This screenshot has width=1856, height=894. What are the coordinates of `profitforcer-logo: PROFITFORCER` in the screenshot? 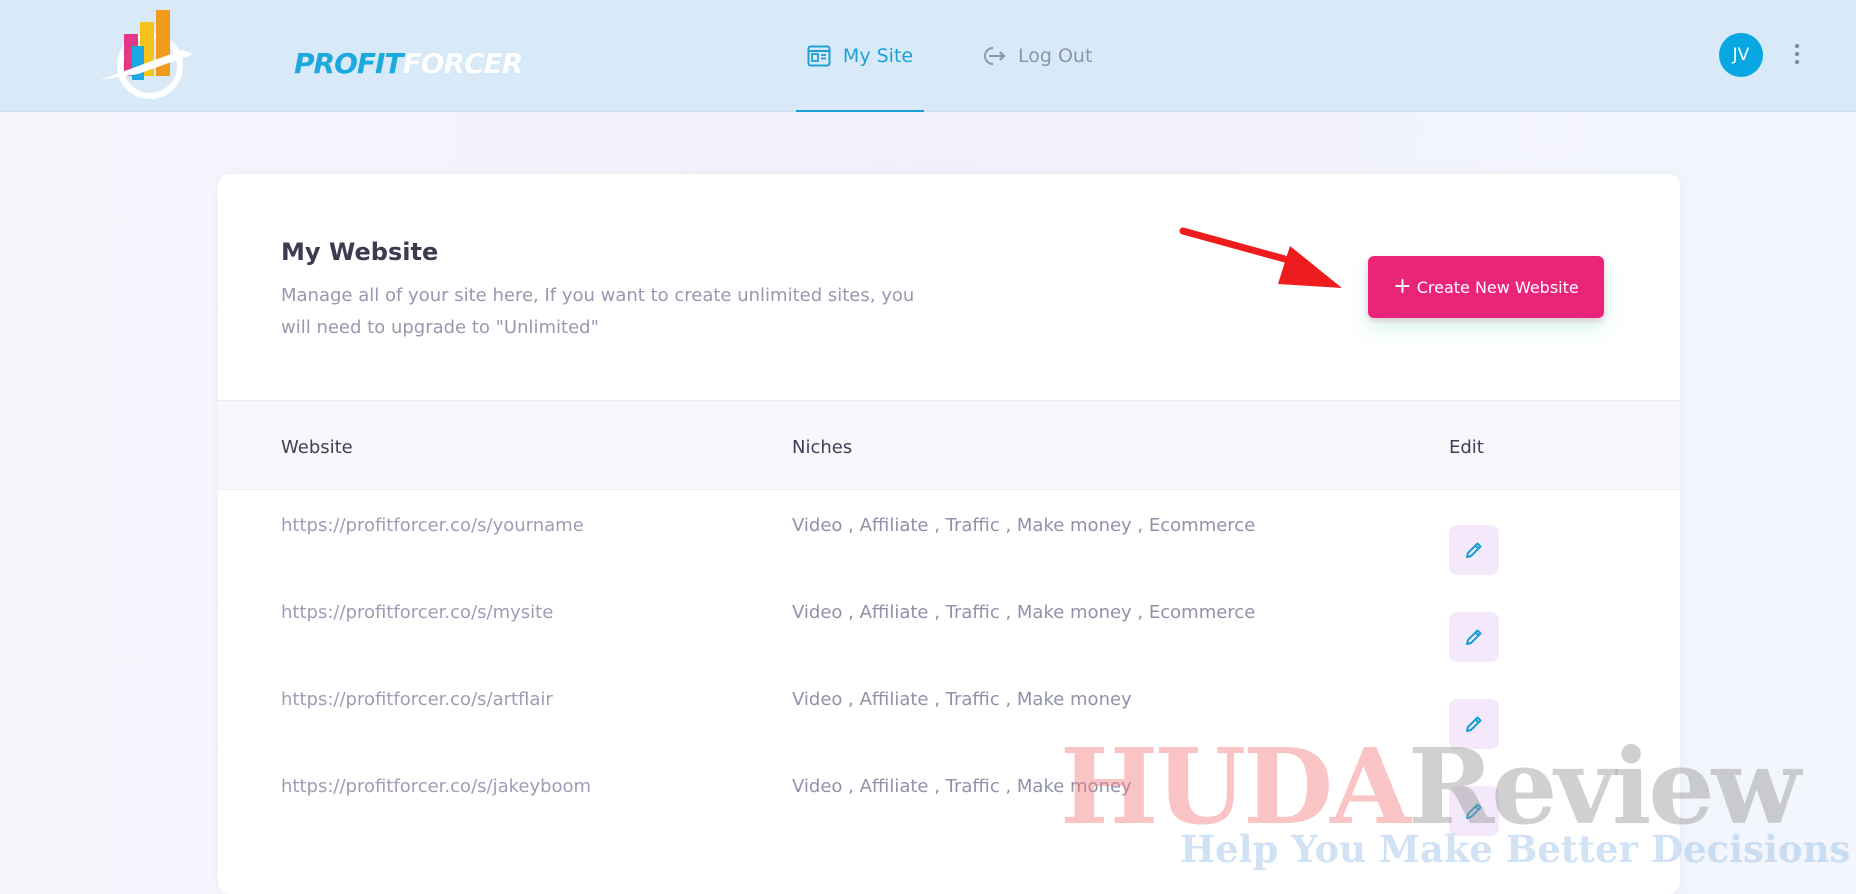 It's located at (310, 56).